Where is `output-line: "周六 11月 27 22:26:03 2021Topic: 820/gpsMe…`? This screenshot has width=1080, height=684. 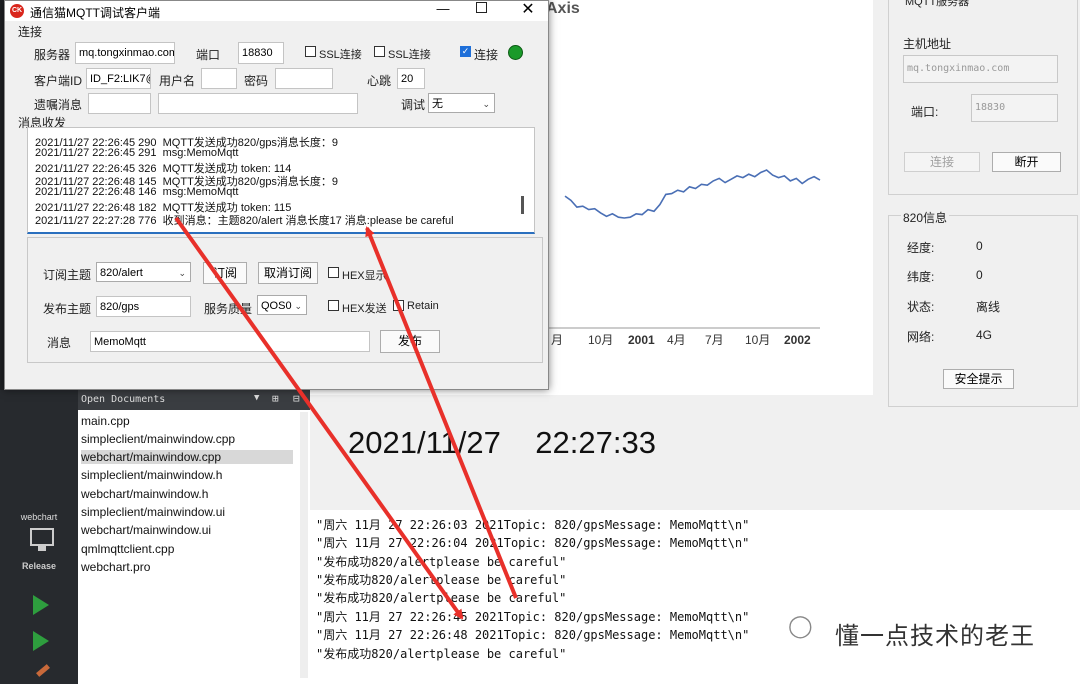 output-line: "周六 11月 27 22:26:03 2021Topic: 820/gpsMe… is located at coordinates (533, 525).